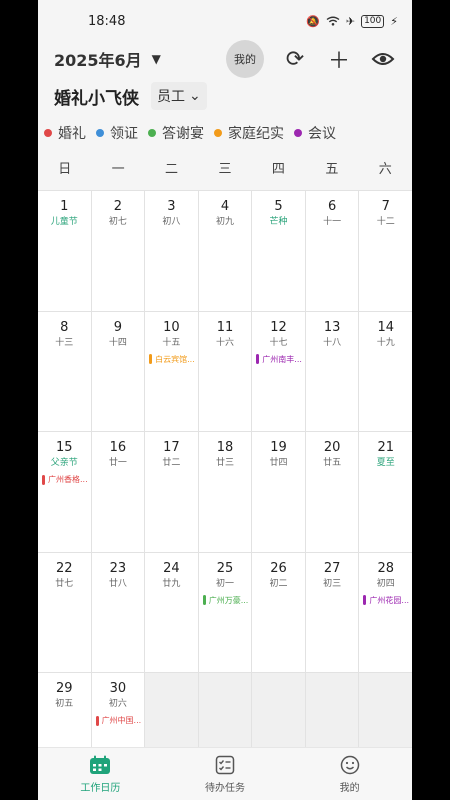 This screenshot has height=800, width=450. I want to click on lunar-date: 廿五, so click(332, 463).